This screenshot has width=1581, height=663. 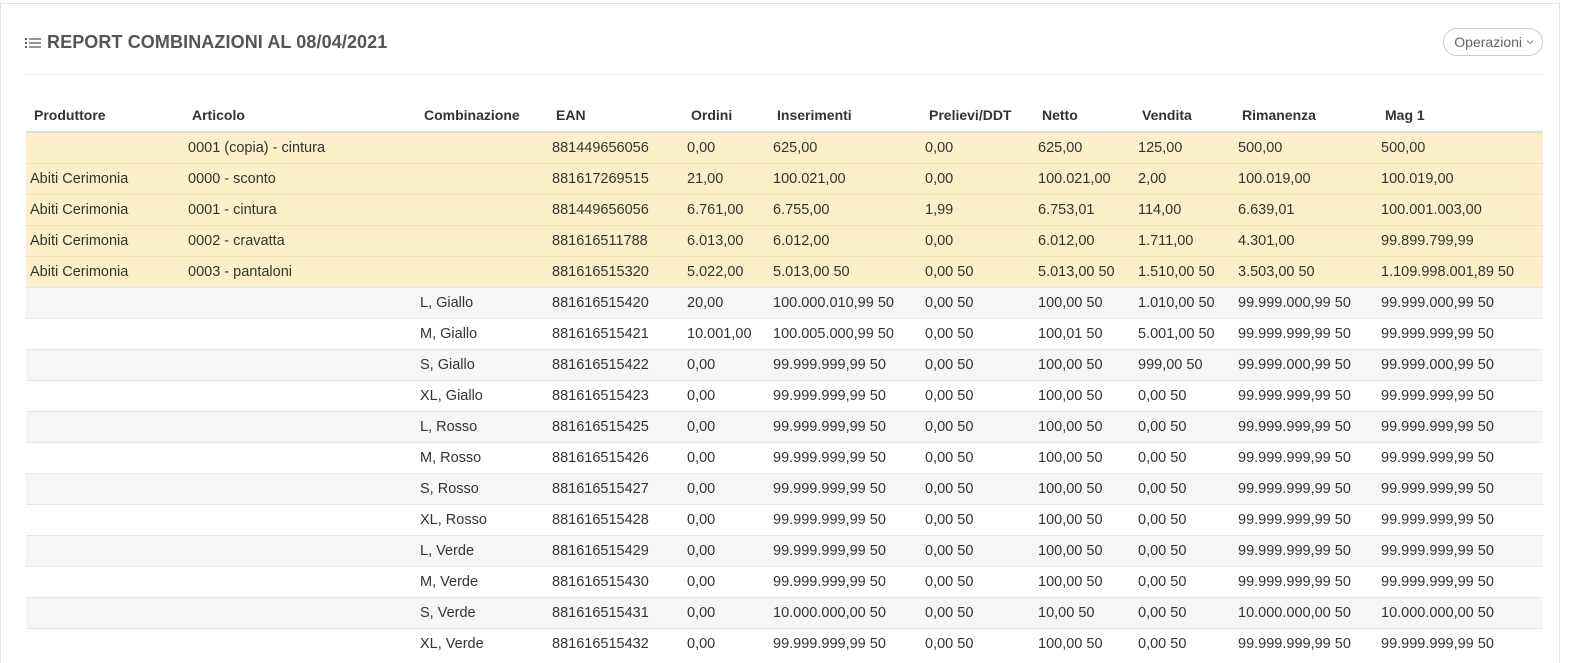 I want to click on chevron-down-icon, so click(x=1530, y=42).